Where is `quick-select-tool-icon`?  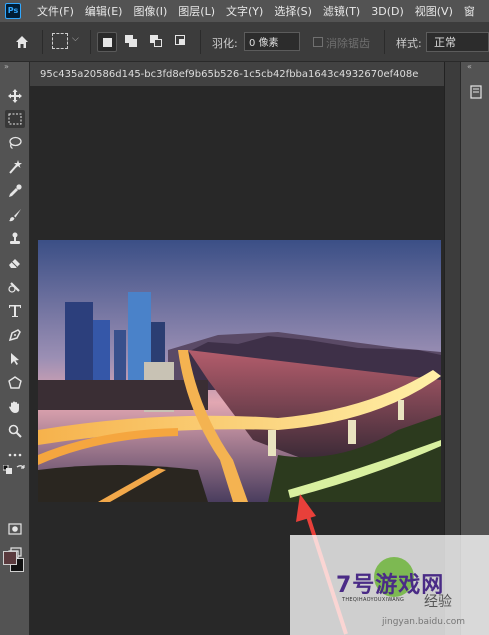 quick-select-tool-icon is located at coordinates (15, 167).